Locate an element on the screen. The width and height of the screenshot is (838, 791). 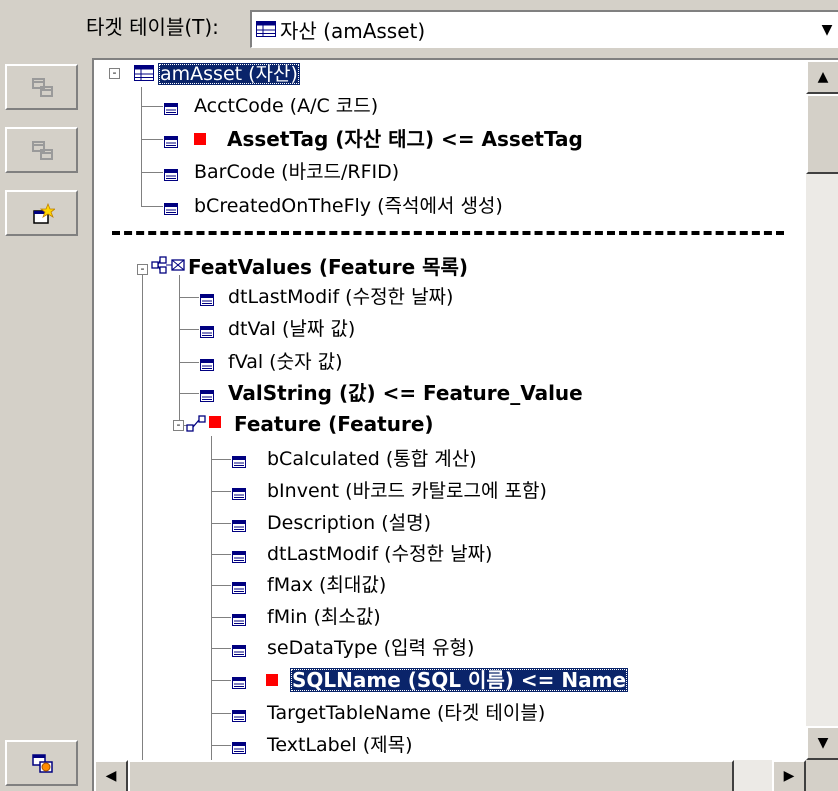
tree-field-row: Description (설명) is located at coordinates (349, 523).